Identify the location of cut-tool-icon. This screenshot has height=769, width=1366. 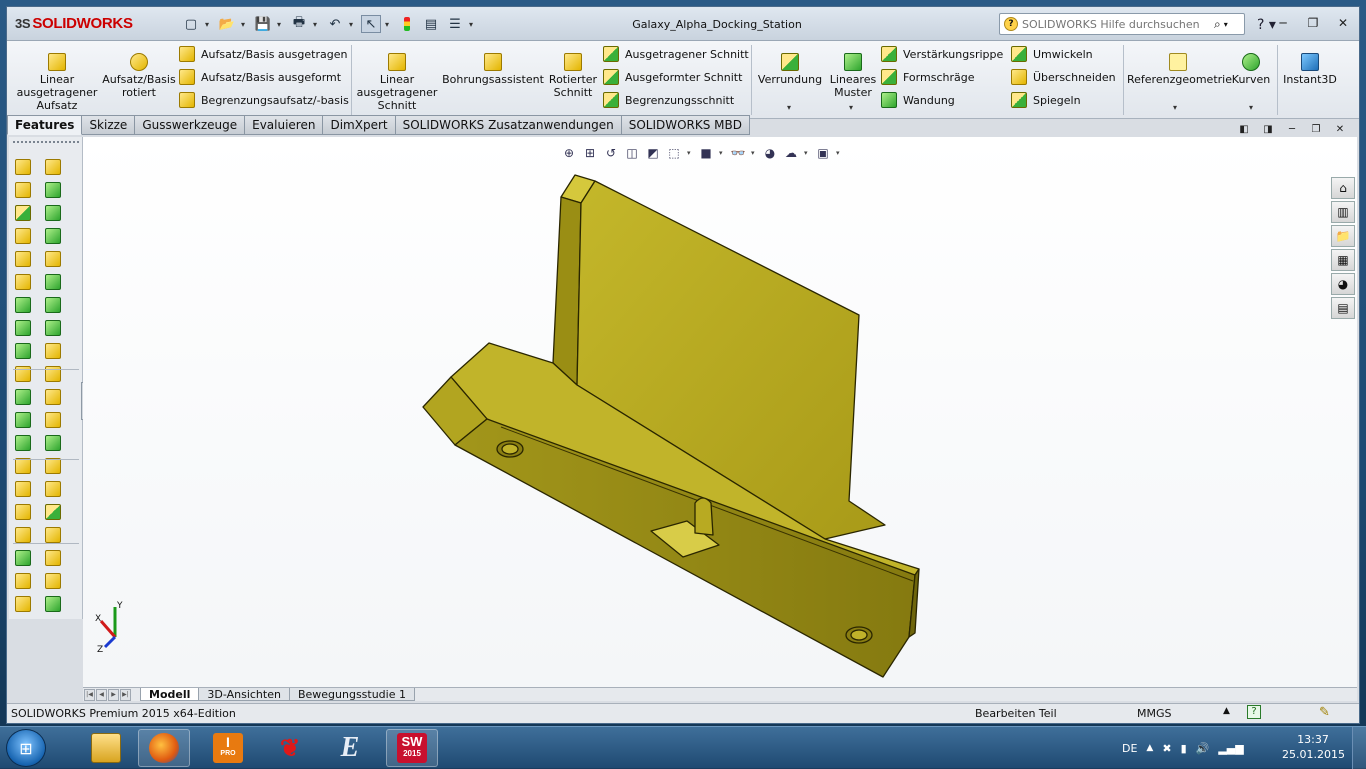
(53, 213).